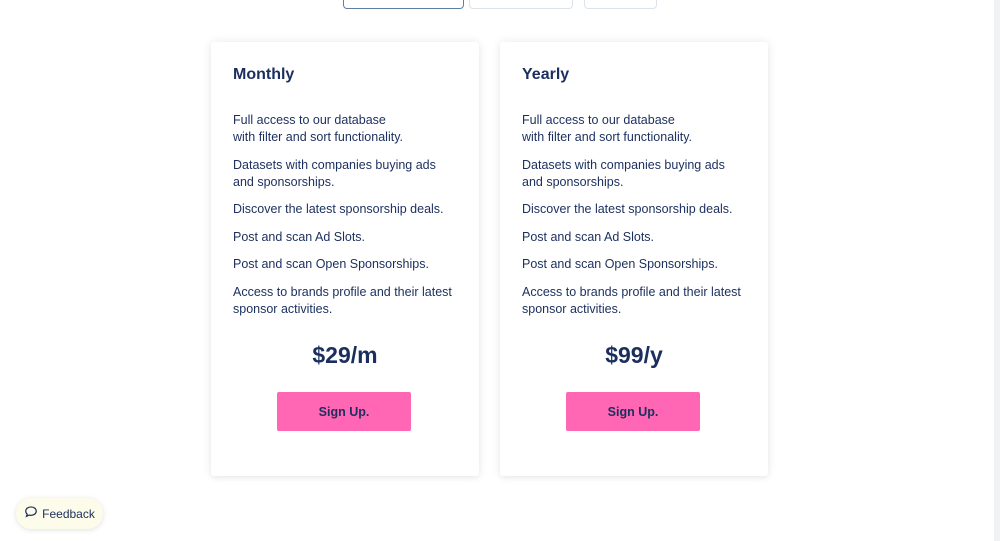 Image resolution: width=1000 pixels, height=541 pixels. Describe the element at coordinates (344, 411) in the screenshot. I see `sign-up-button-monthly: Sign Up.` at that location.